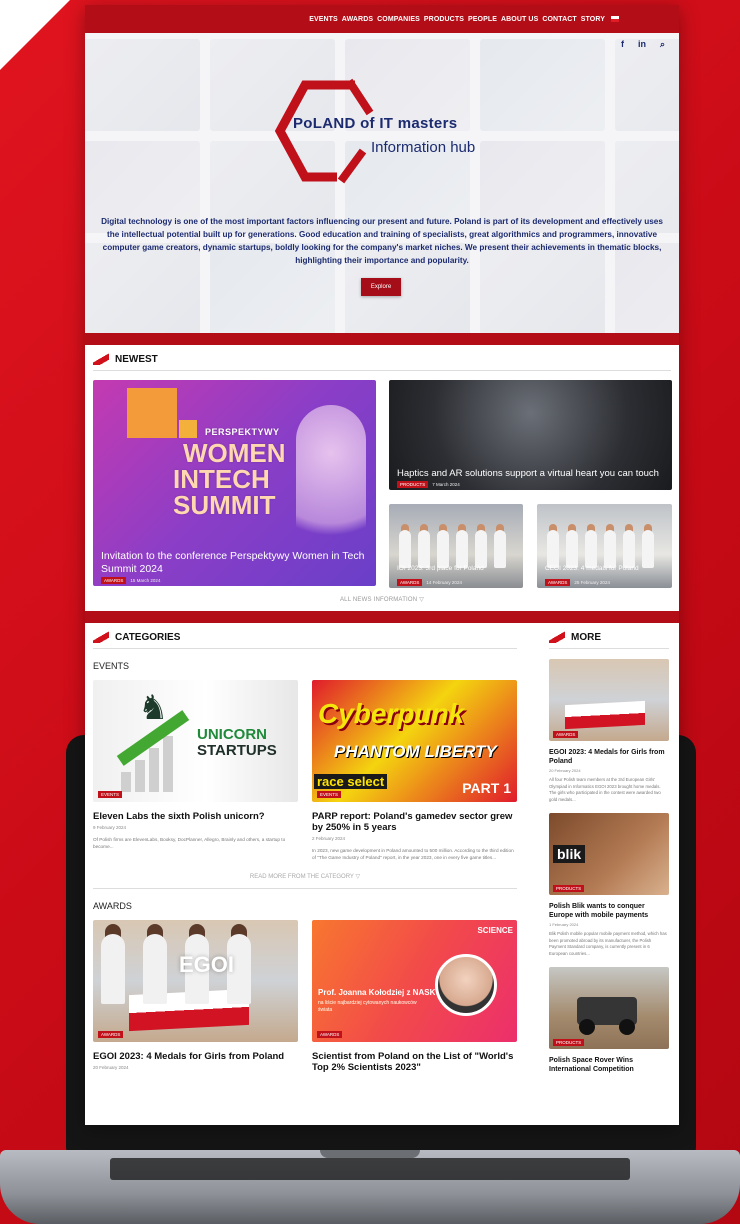  I want to click on divider-bar, so click(382, 339).